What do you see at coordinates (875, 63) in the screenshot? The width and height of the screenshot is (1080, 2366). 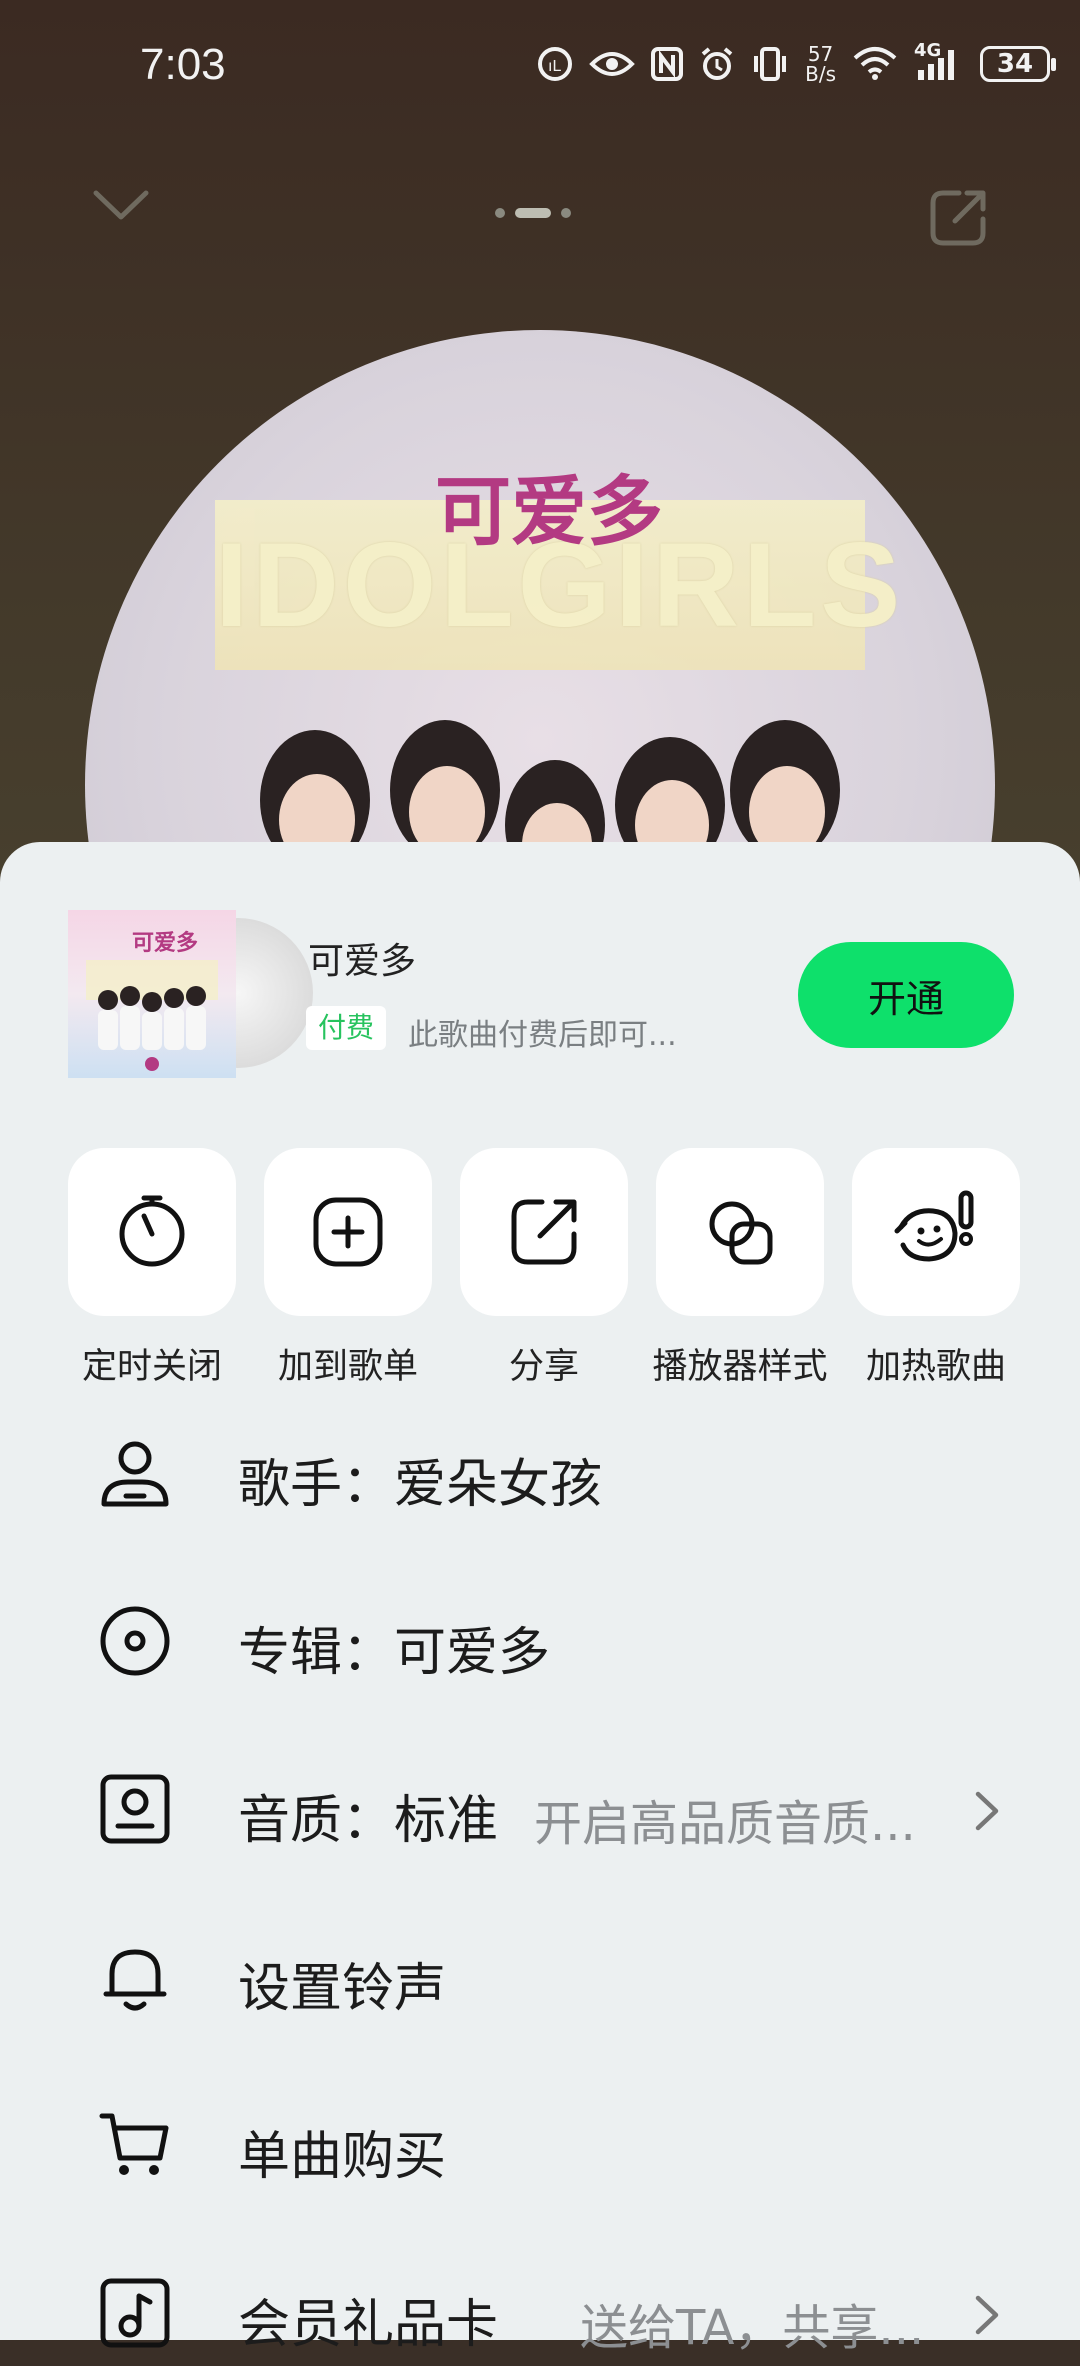 I see `wifi-icon` at bounding box center [875, 63].